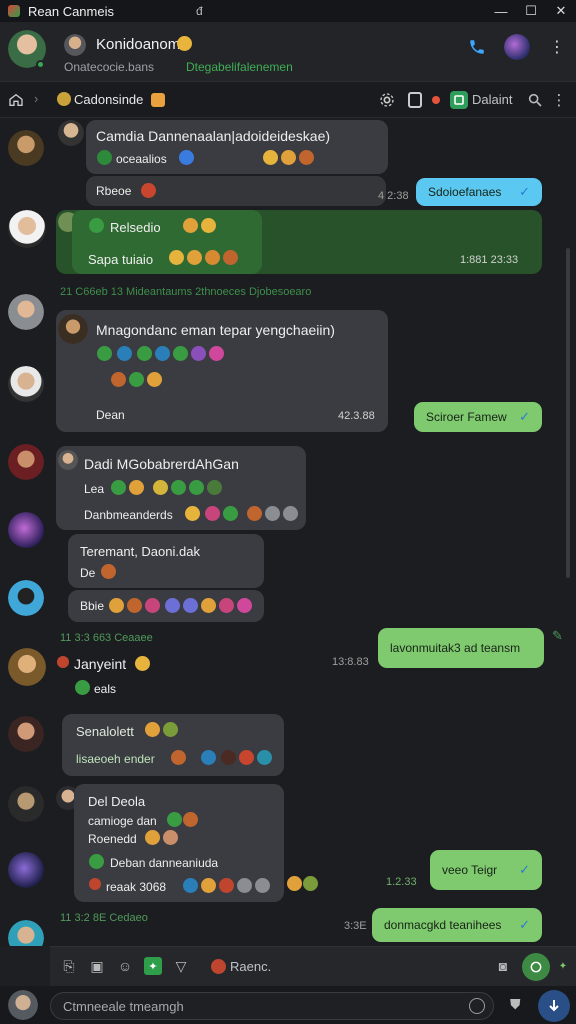  I want to click on tablet-icon, so click(415, 100).